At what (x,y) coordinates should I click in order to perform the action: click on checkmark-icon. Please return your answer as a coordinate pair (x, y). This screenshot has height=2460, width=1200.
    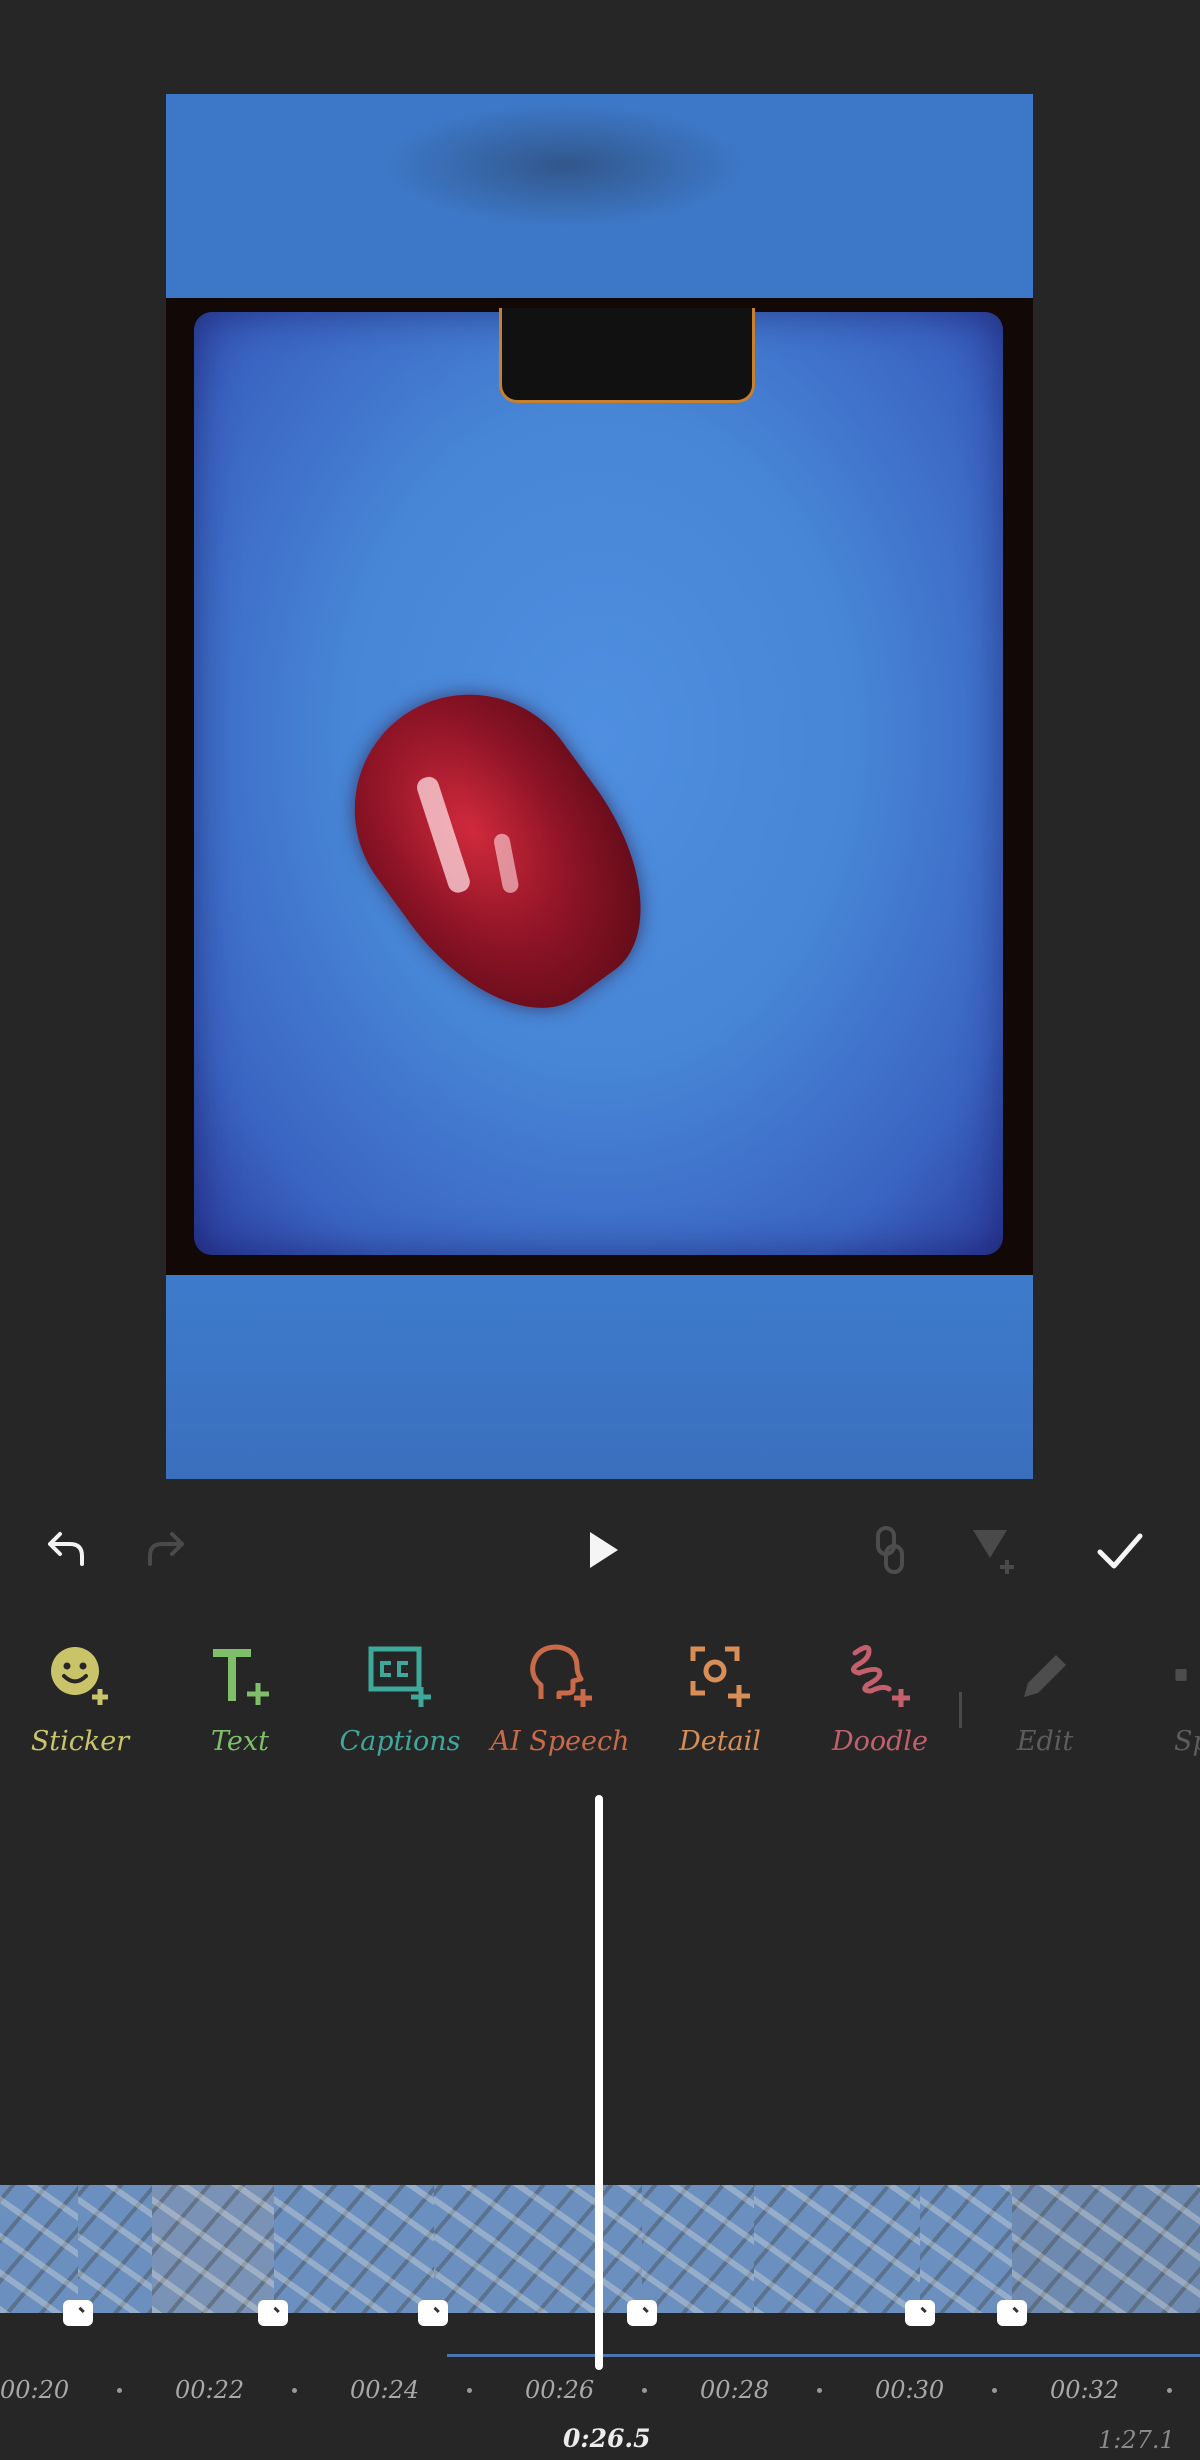
    Looking at the image, I should click on (1120, 1551).